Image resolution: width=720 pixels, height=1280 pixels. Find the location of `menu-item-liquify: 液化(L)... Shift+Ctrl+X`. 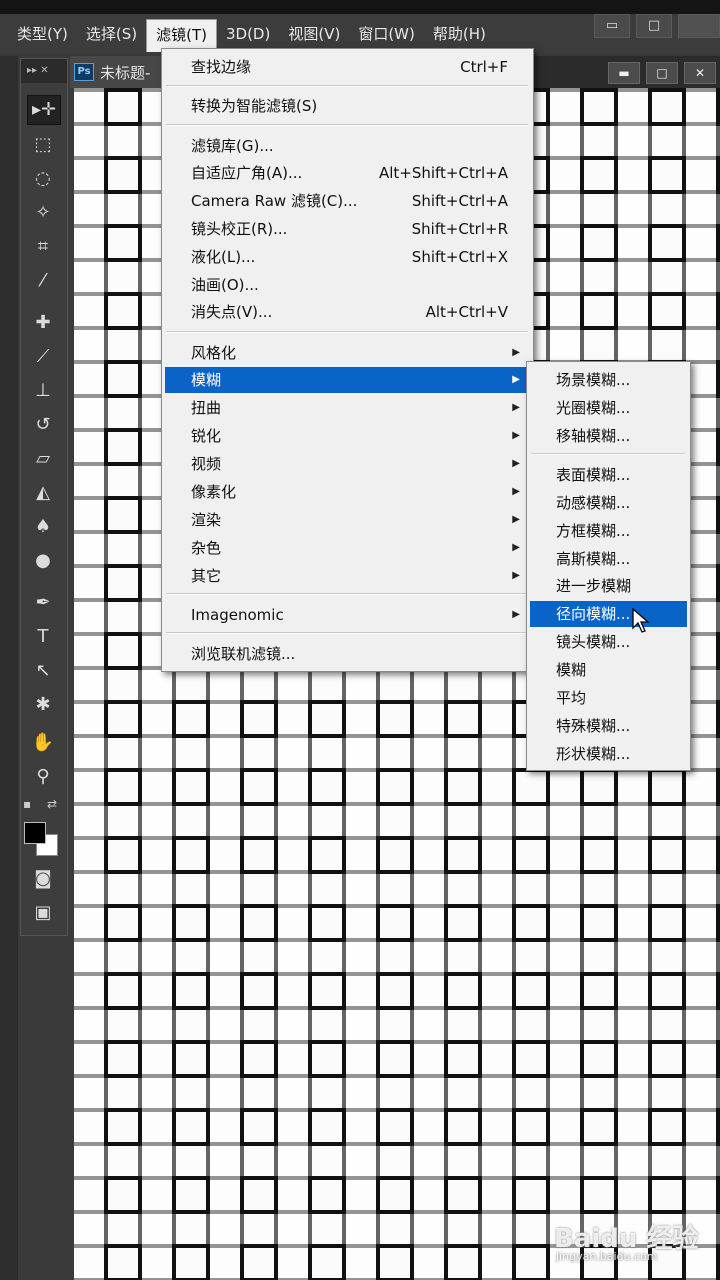

menu-item-liquify: 液化(L)... Shift+Ctrl+X is located at coordinates (347, 257).